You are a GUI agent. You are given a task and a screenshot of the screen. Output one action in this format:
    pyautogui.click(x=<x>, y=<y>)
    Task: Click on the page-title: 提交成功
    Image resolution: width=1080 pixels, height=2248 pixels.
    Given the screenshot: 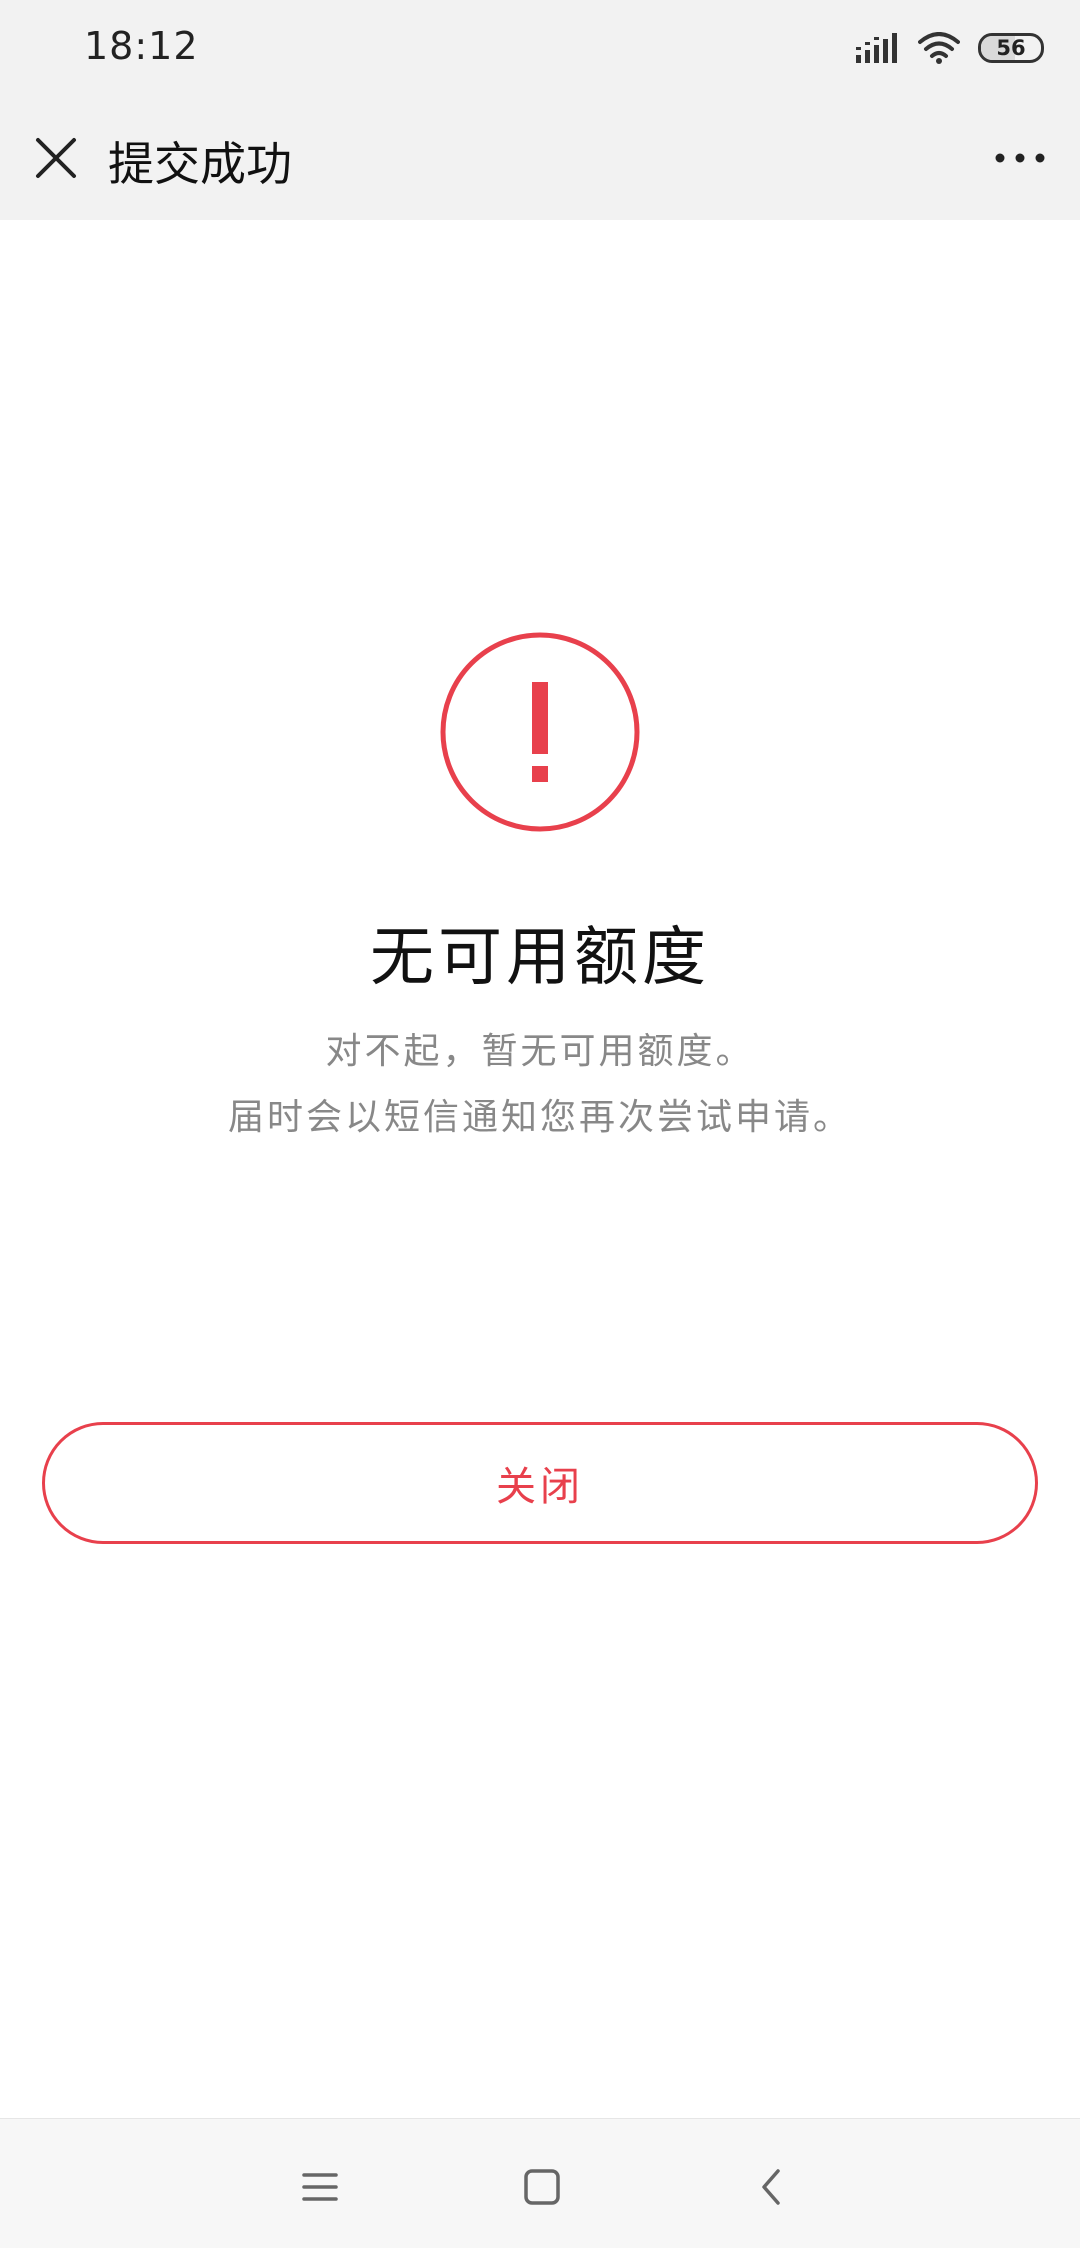 What is the action you would take?
    pyautogui.click(x=200, y=164)
    